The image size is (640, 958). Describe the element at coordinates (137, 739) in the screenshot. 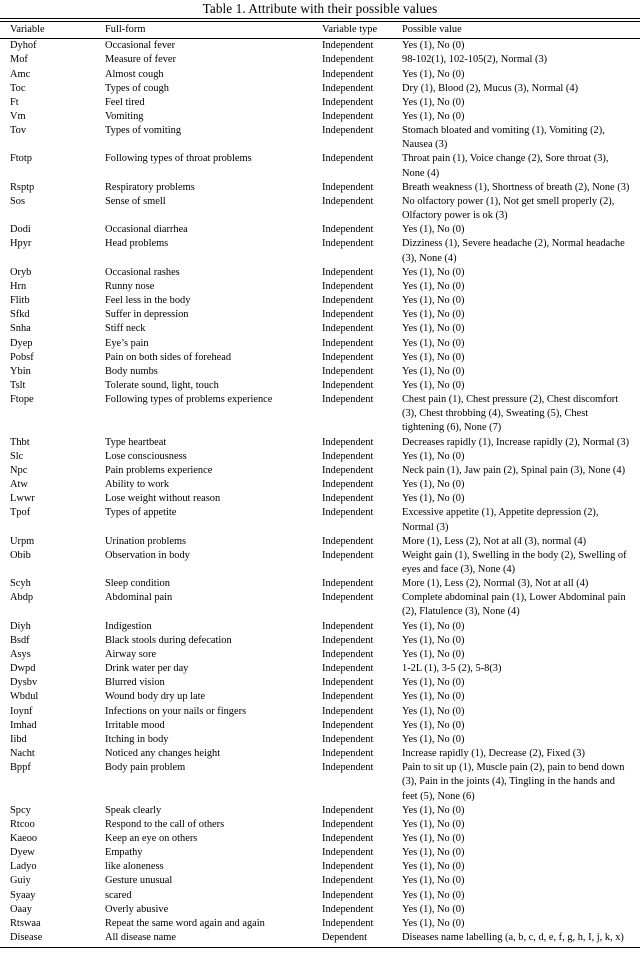

I see `cell-full-form: Itching in body` at that location.